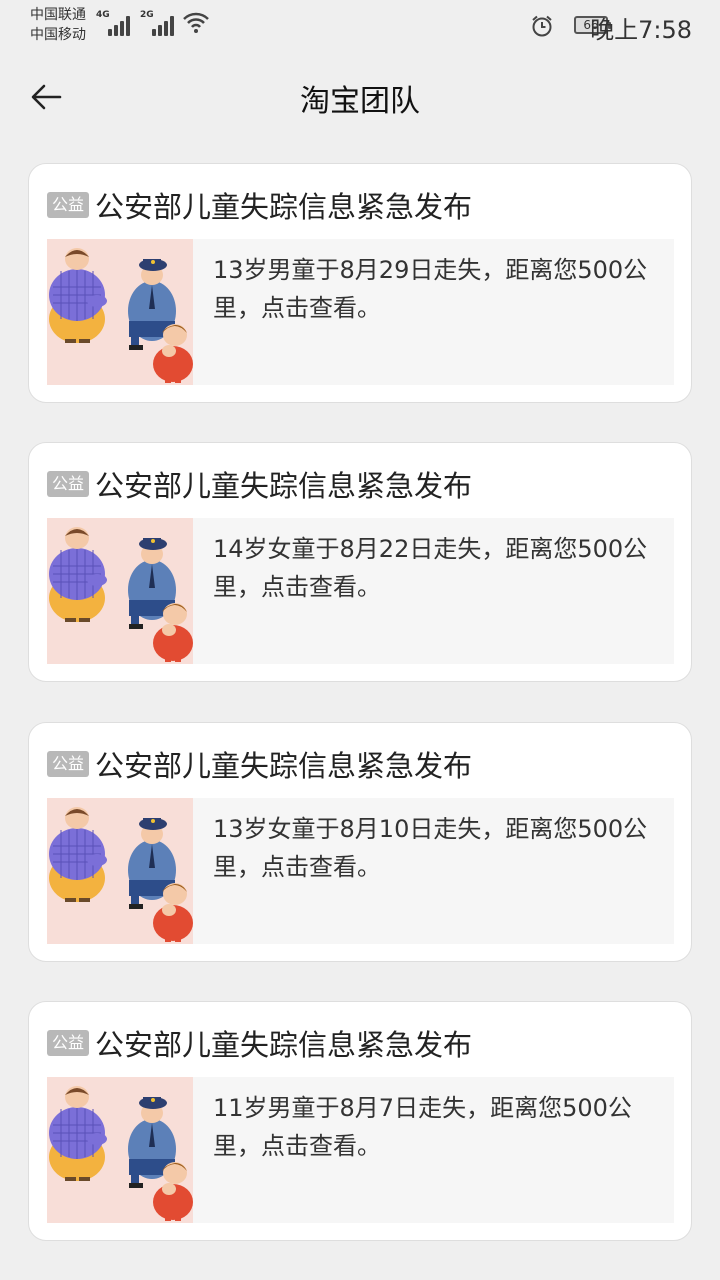 Image resolution: width=720 pixels, height=1280 pixels. Describe the element at coordinates (360, 25) in the screenshot. I see `status-bar: 中国联通 中国移动 4G 2G 66 晚上7:58` at that location.